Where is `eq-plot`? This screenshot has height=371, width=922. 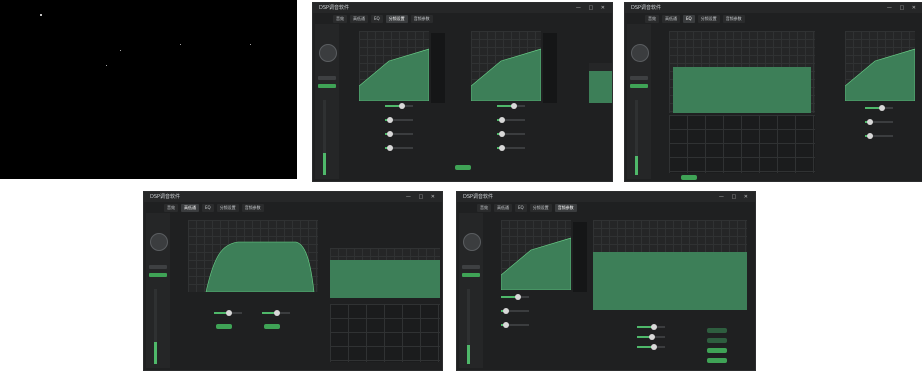 eq-plot is located at coordinates (742, 72).